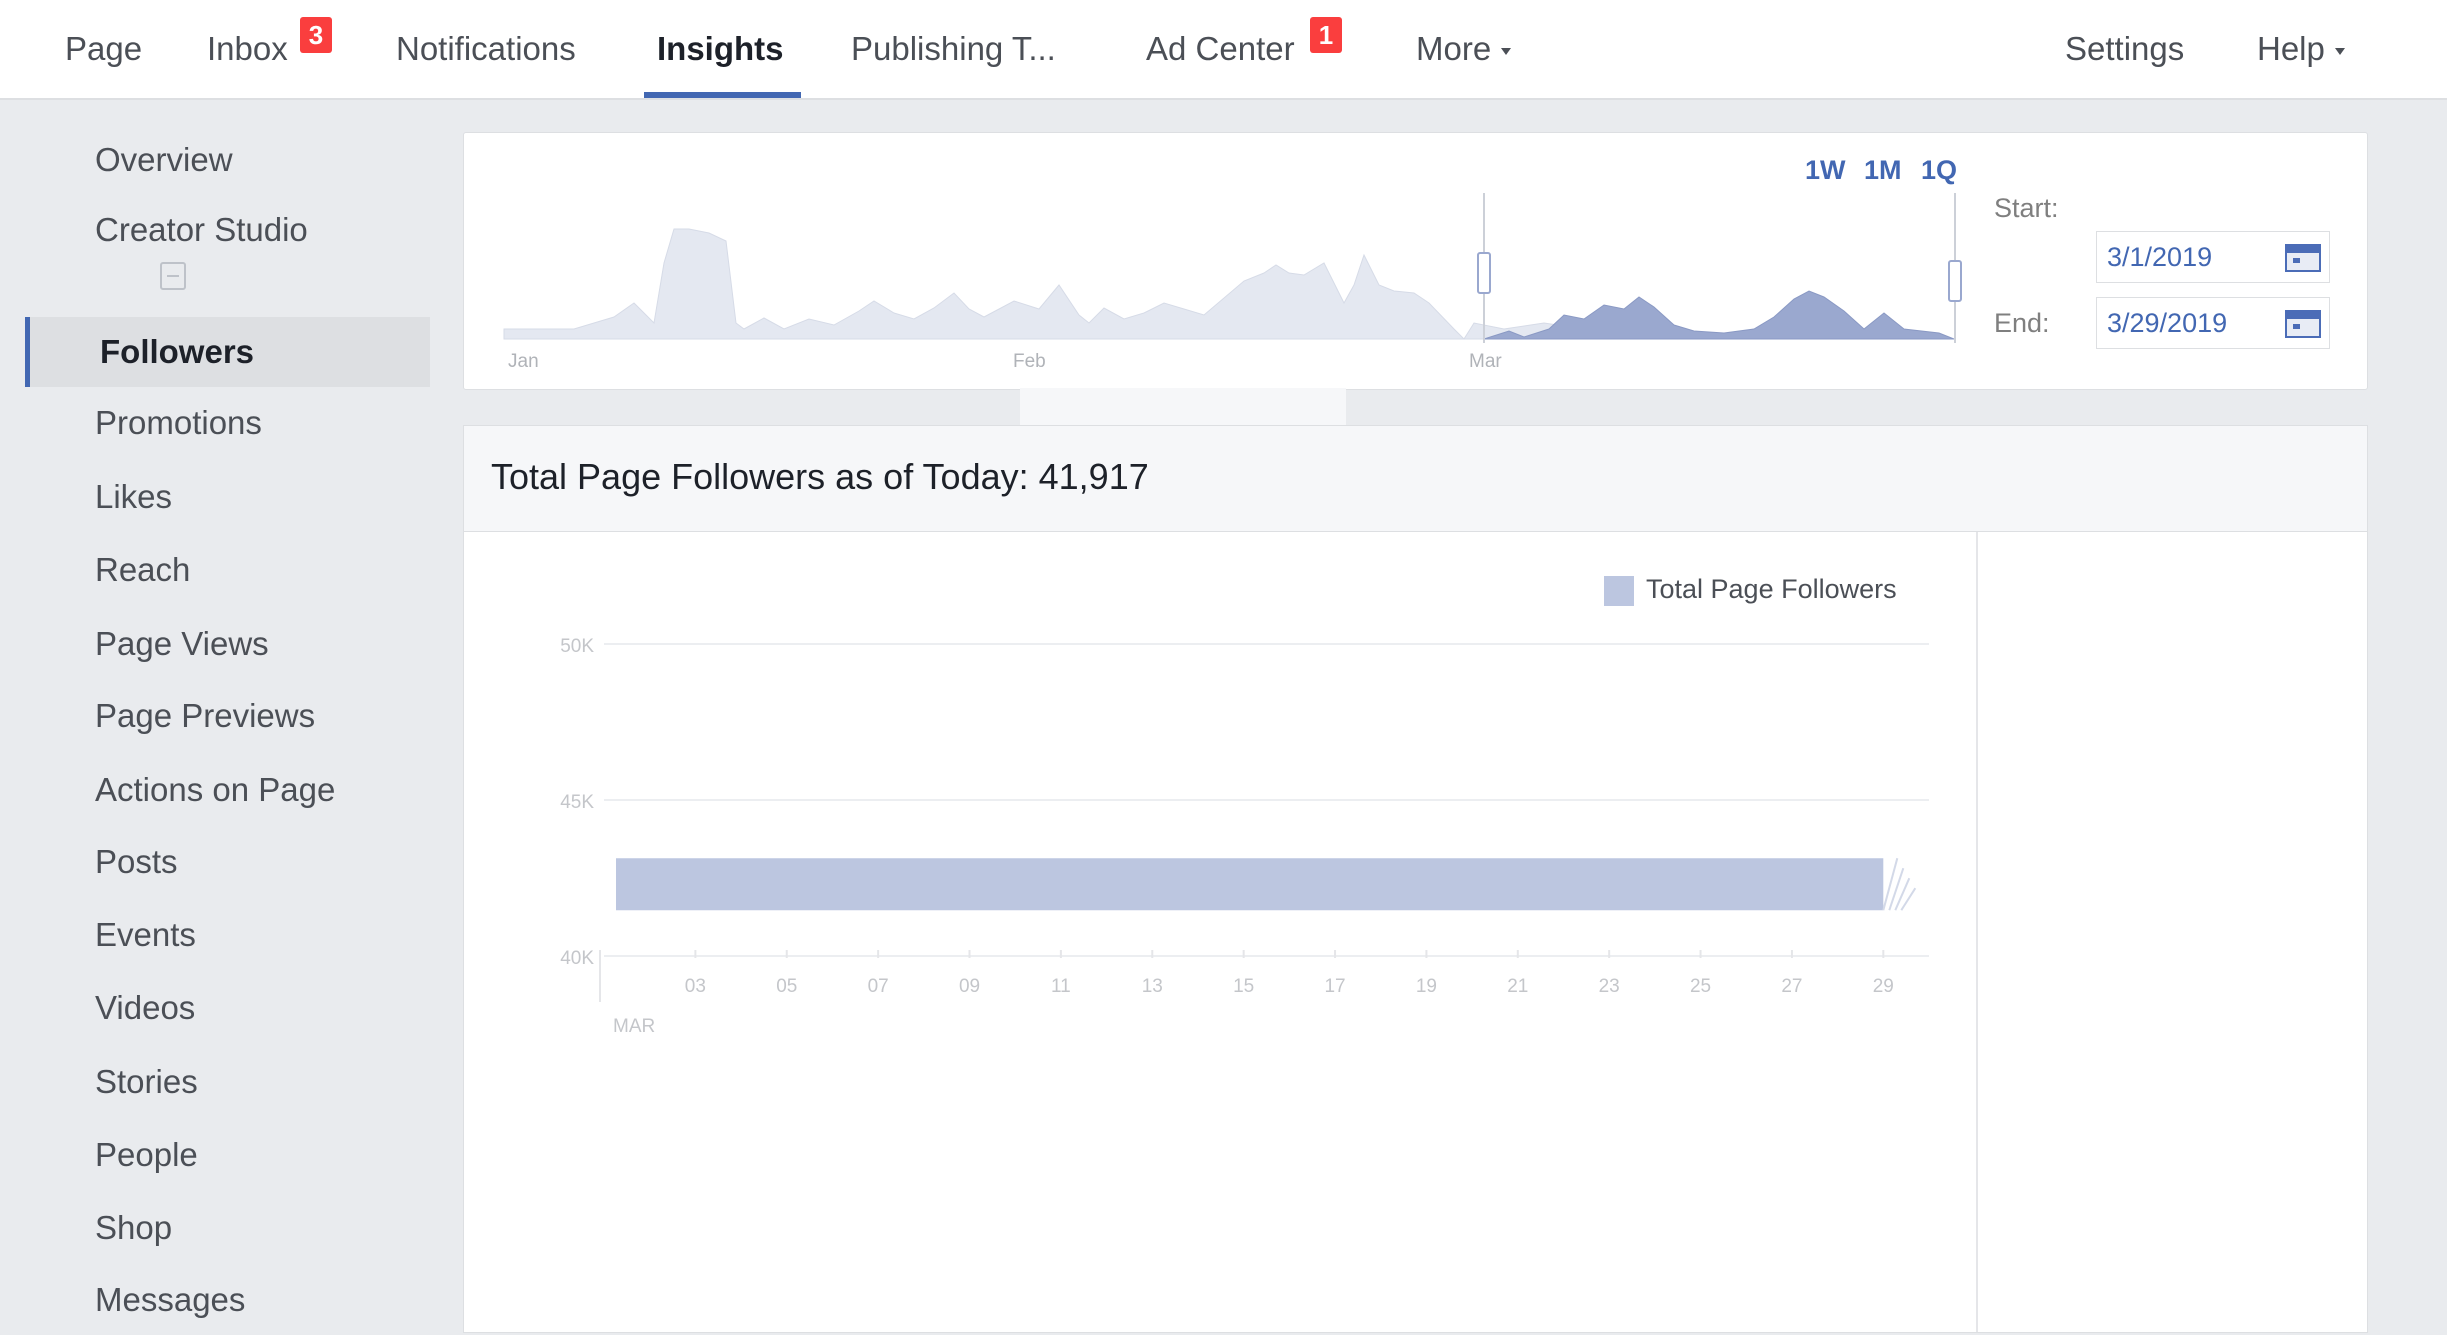  Describe the element at coordinates (1517, 986) in the screenshot. I see `x-tick-label: 21` at that location.